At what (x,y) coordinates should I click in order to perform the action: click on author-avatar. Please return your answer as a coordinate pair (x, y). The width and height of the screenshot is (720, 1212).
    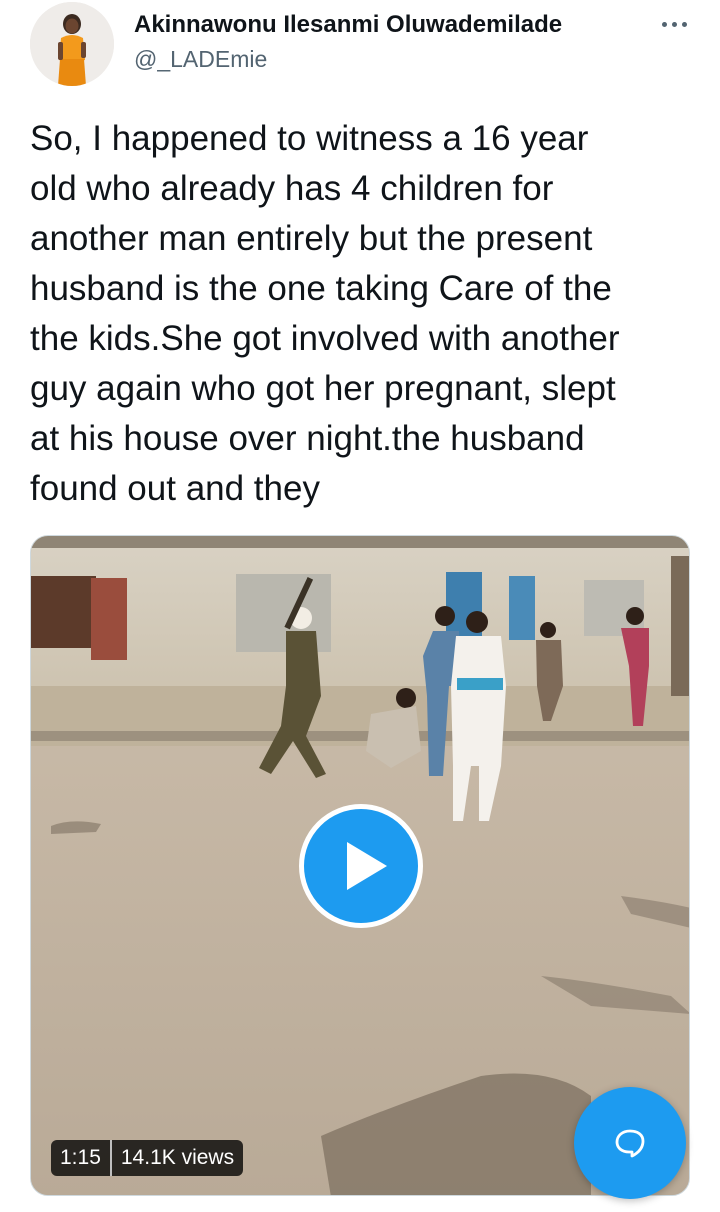
    Looking at the image, I should click on (72, 44).